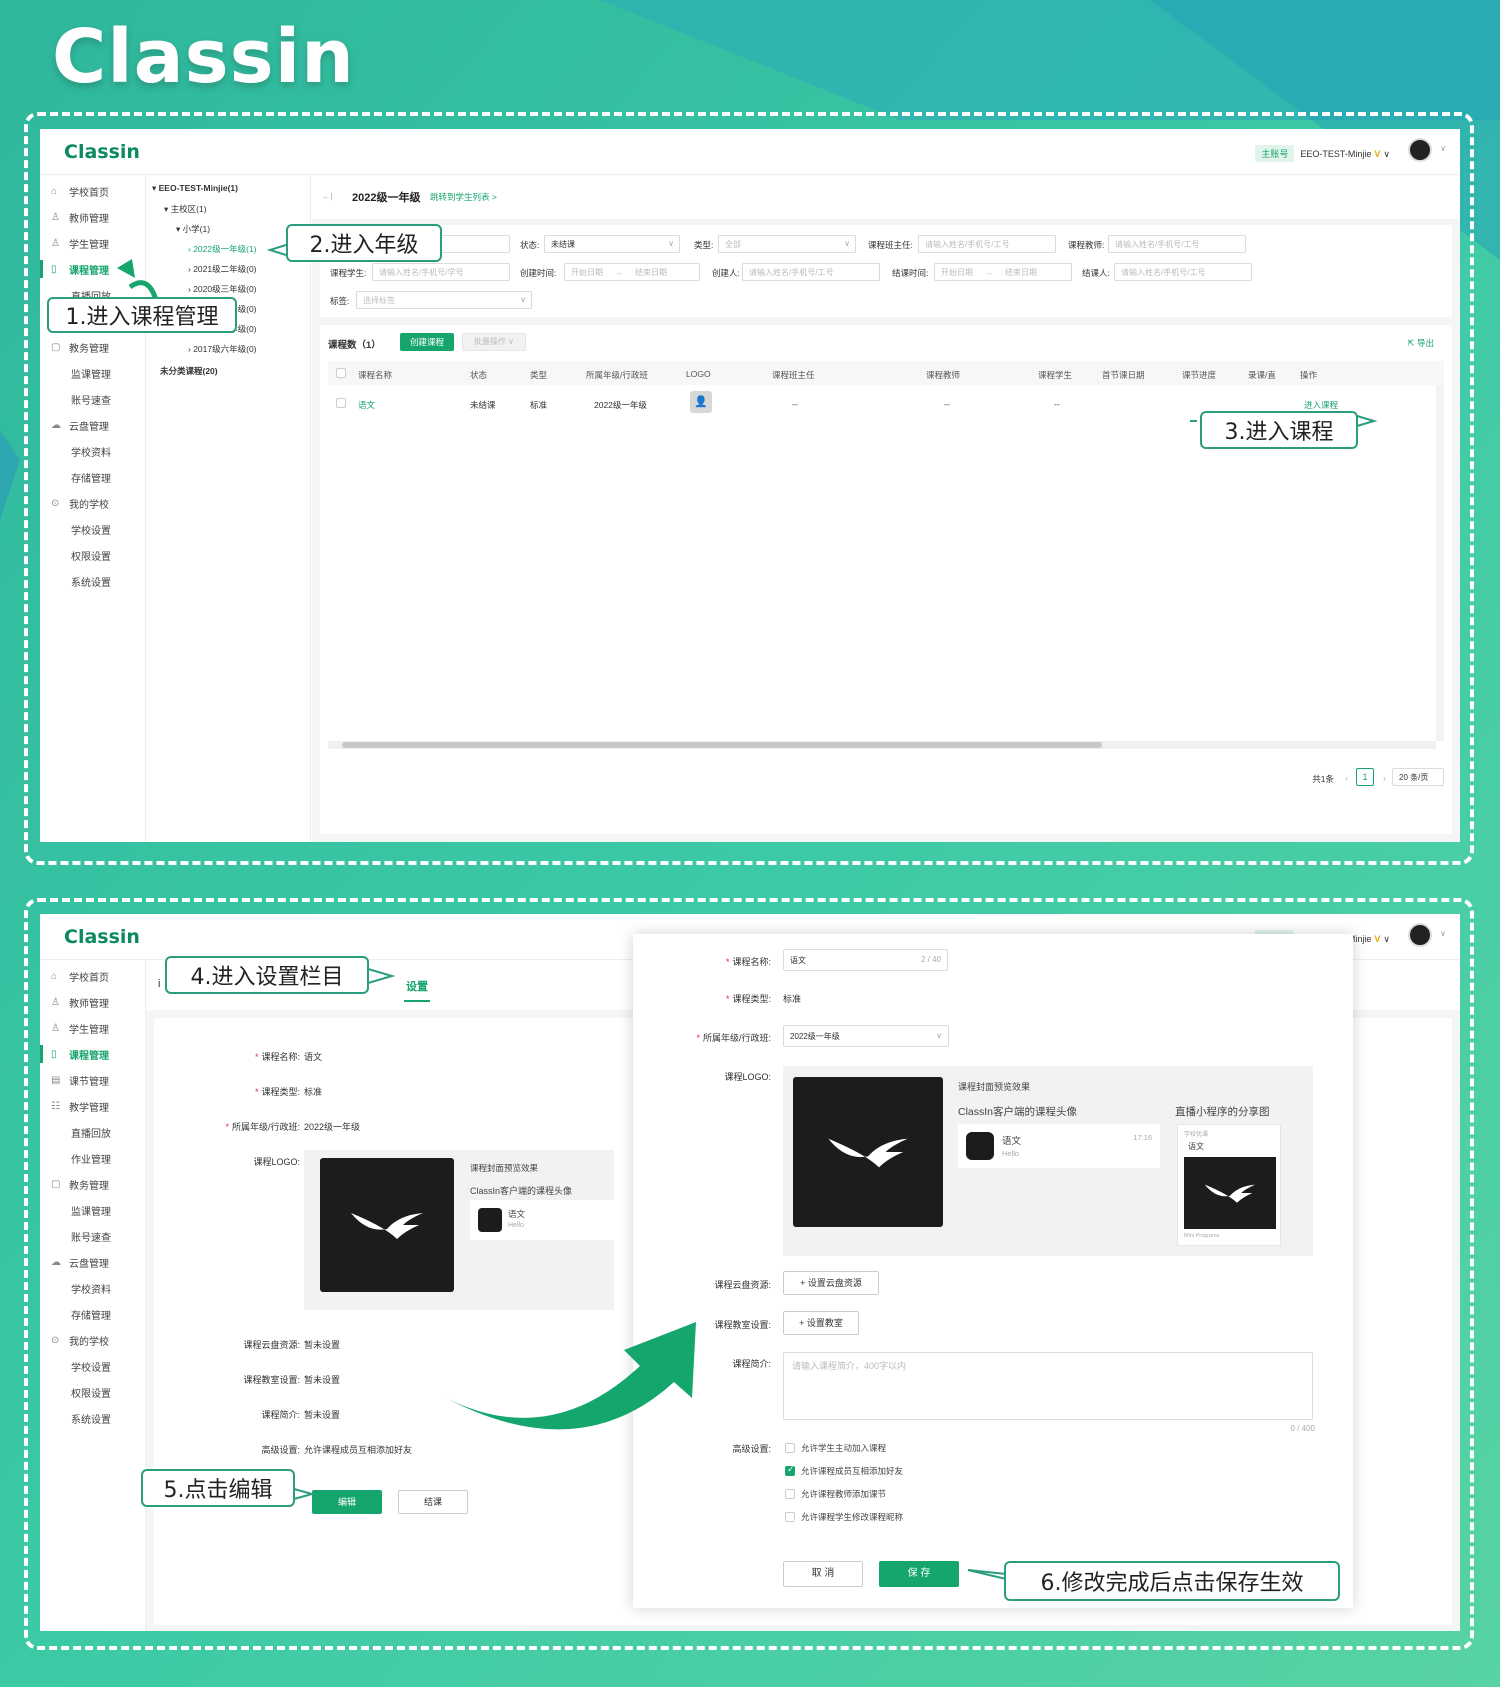  I want to click on save-button: 保 存, so click(919, 1574).